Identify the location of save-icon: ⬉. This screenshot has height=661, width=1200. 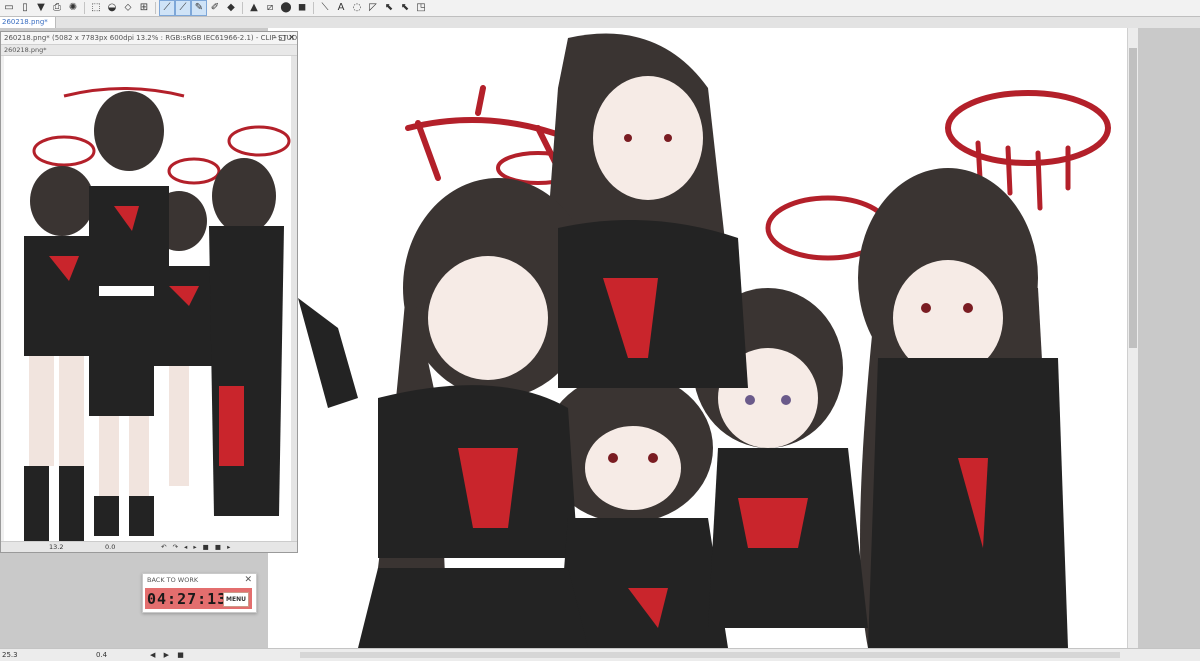
(389, 8).